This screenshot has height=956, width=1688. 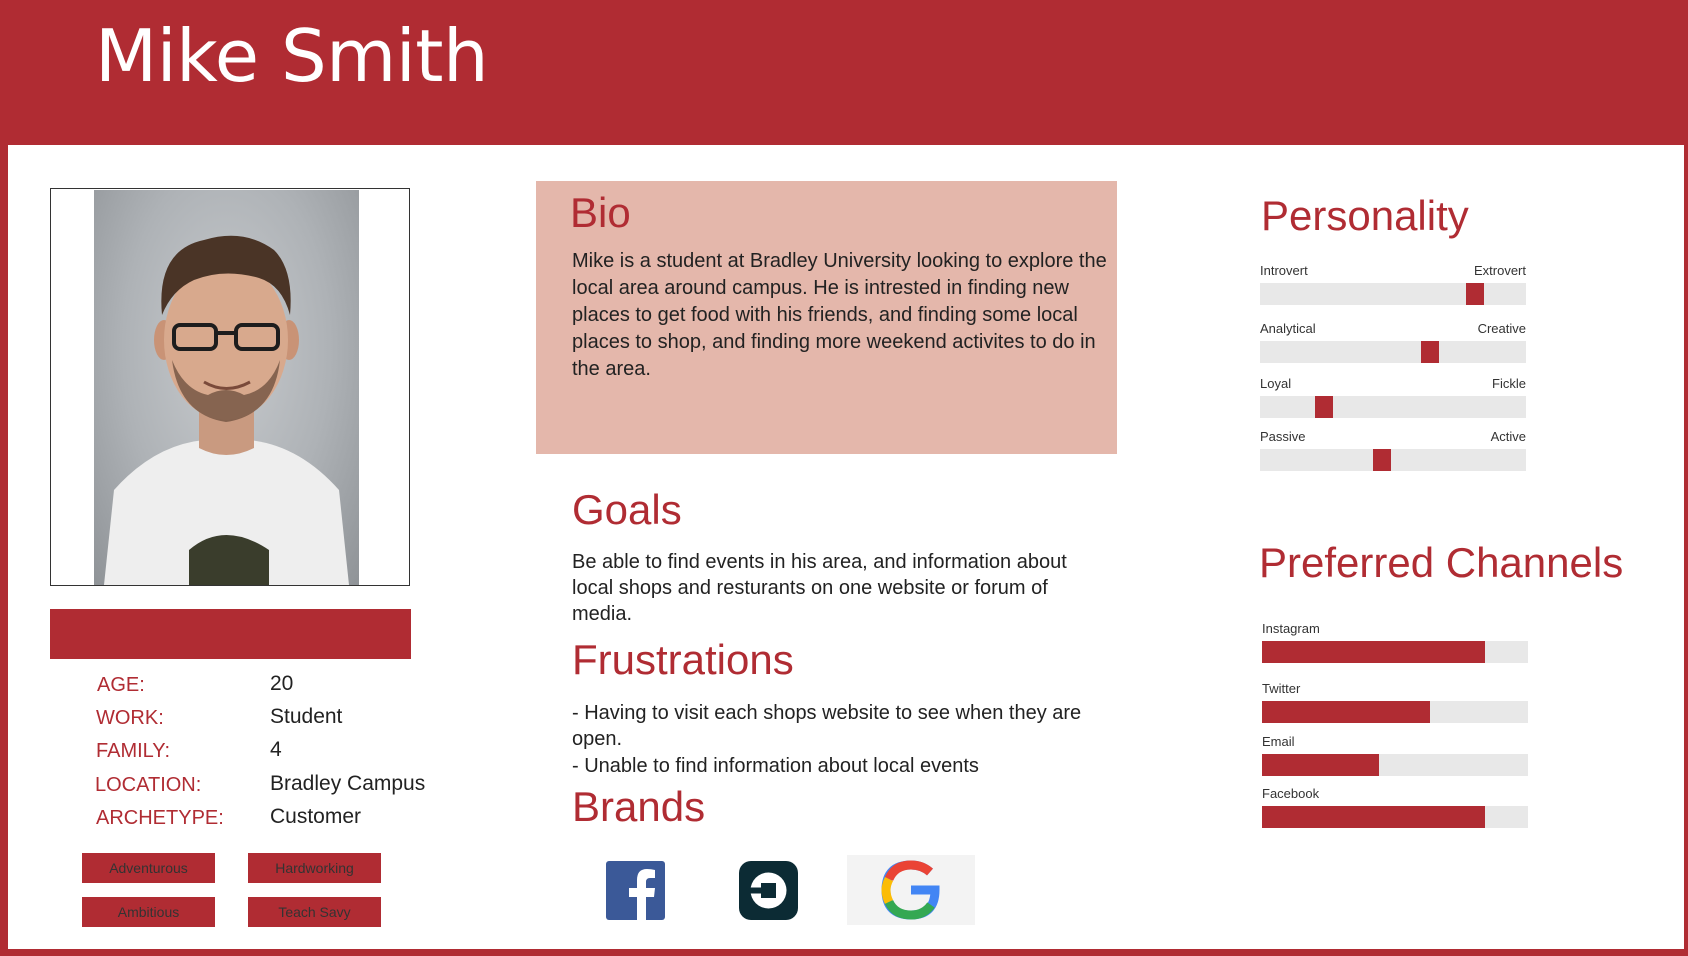 I want to click on info-label: WORK:, so click(x=130, y=718).